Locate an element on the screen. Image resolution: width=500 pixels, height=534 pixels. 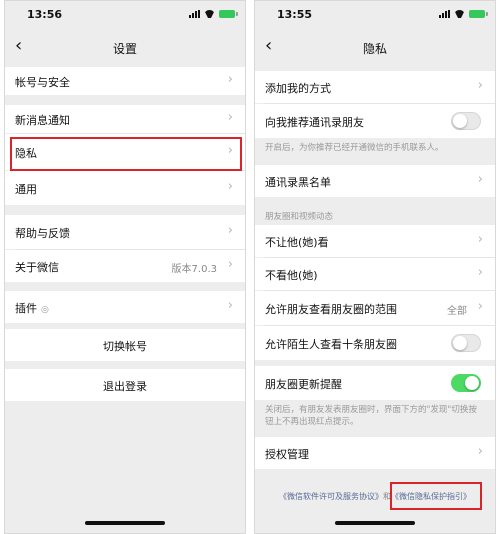
item-label: 允许朋友查看朋友圈的范围 is located at coordinates (331, 309).